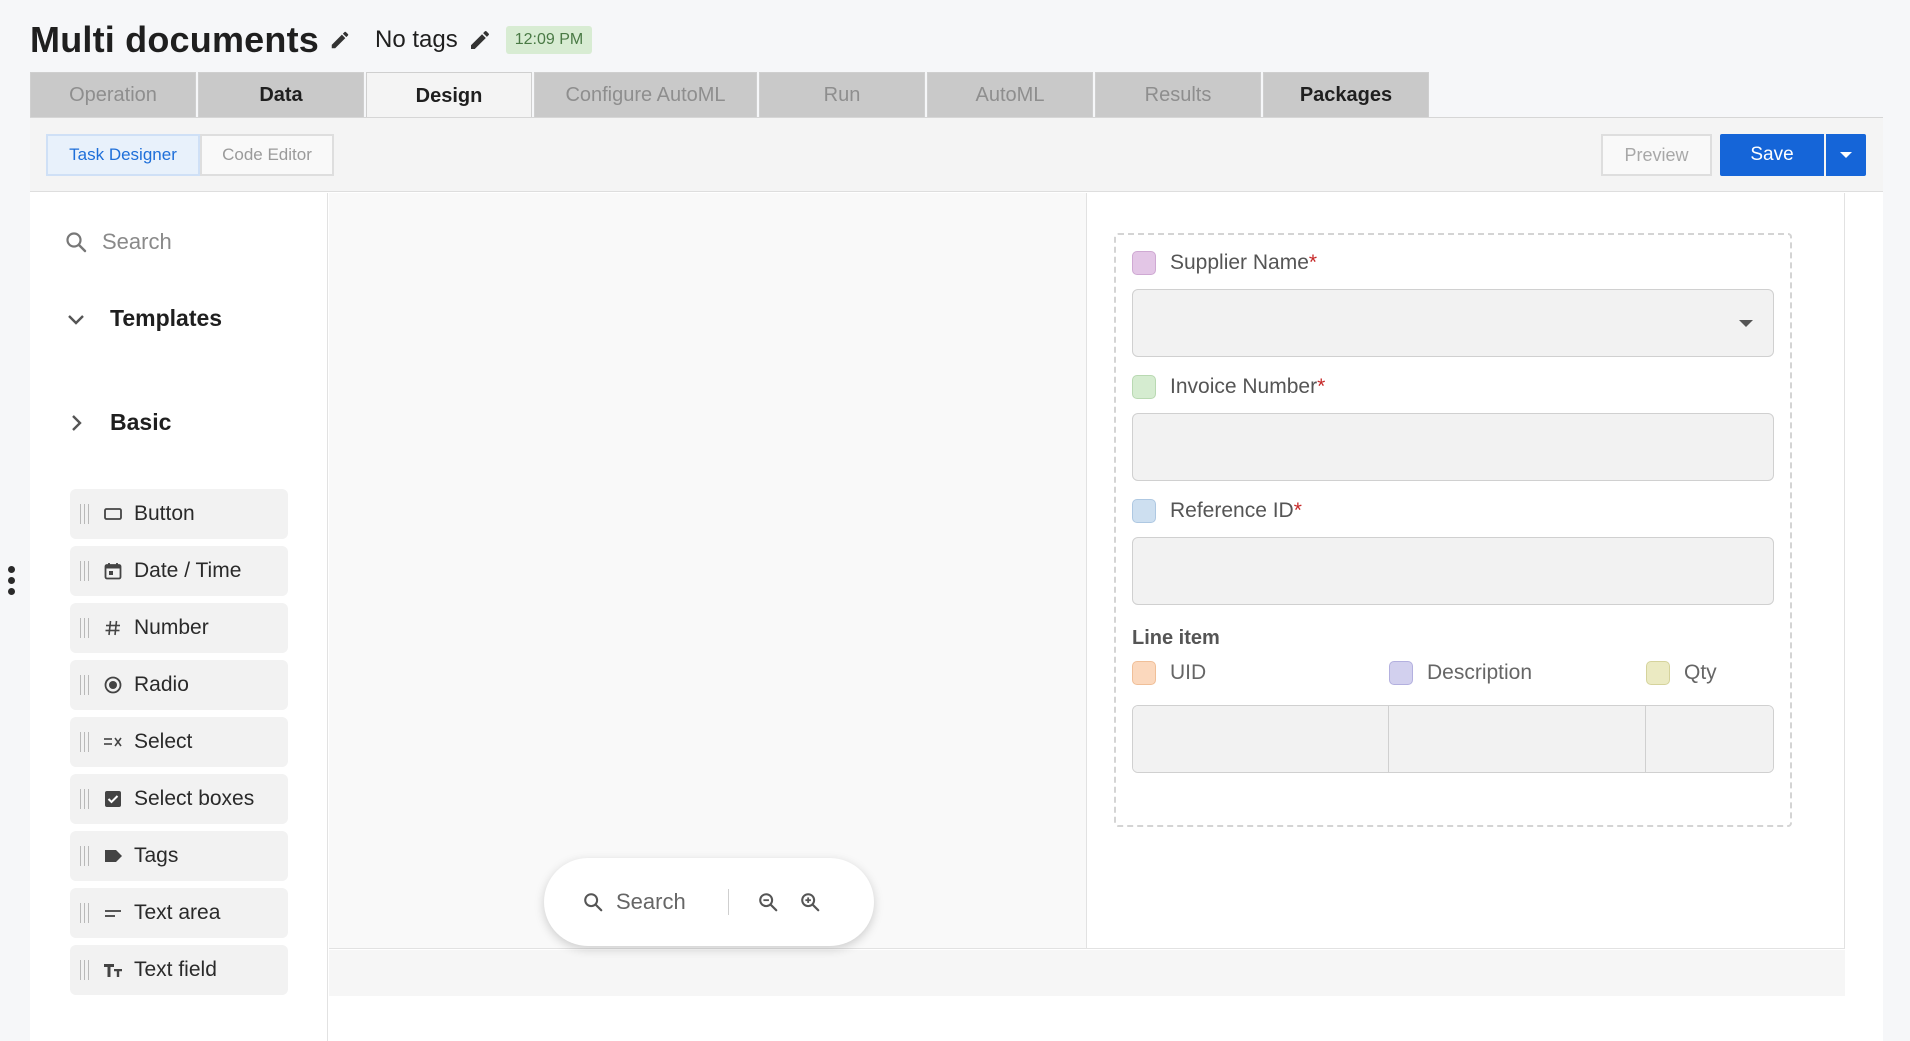 This screenshot has height=1041, width=1910. Describe the element at coordinates (651, 902) in the screenshot. I see `canvas-search-label: Search` at that location.